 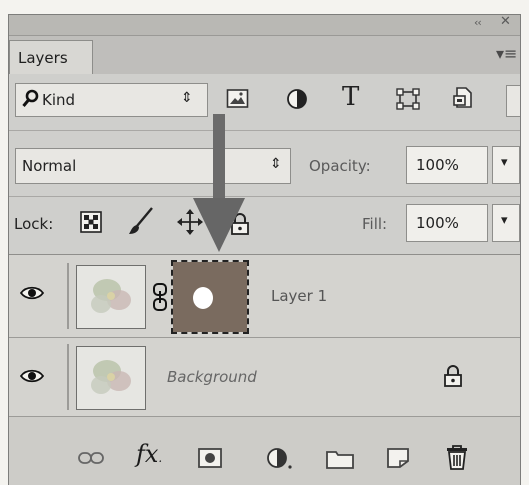 What do you see at coordinates (160, 299) in the screenshot?
I see `chain-link-icon` at bounding box center [160, 299].